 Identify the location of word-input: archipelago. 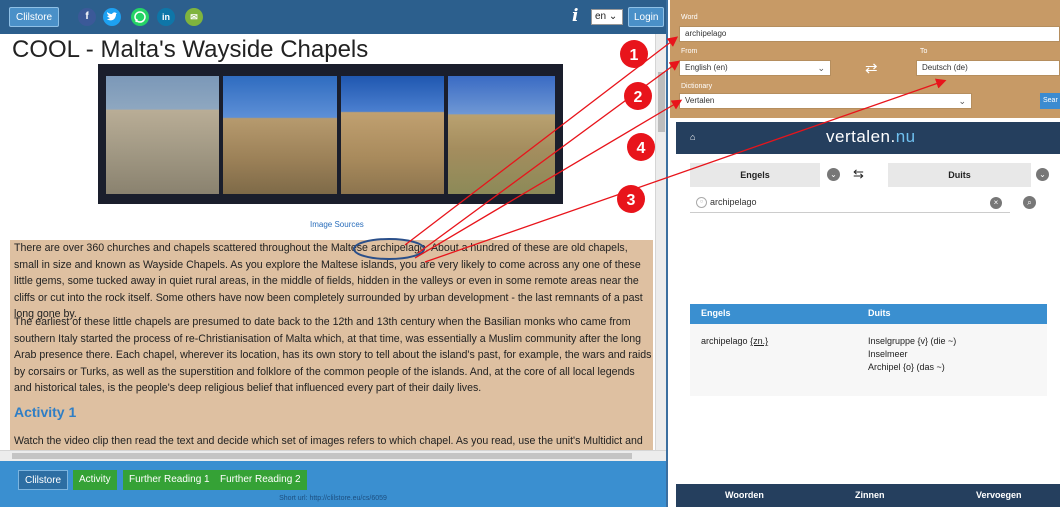
(869, 34).